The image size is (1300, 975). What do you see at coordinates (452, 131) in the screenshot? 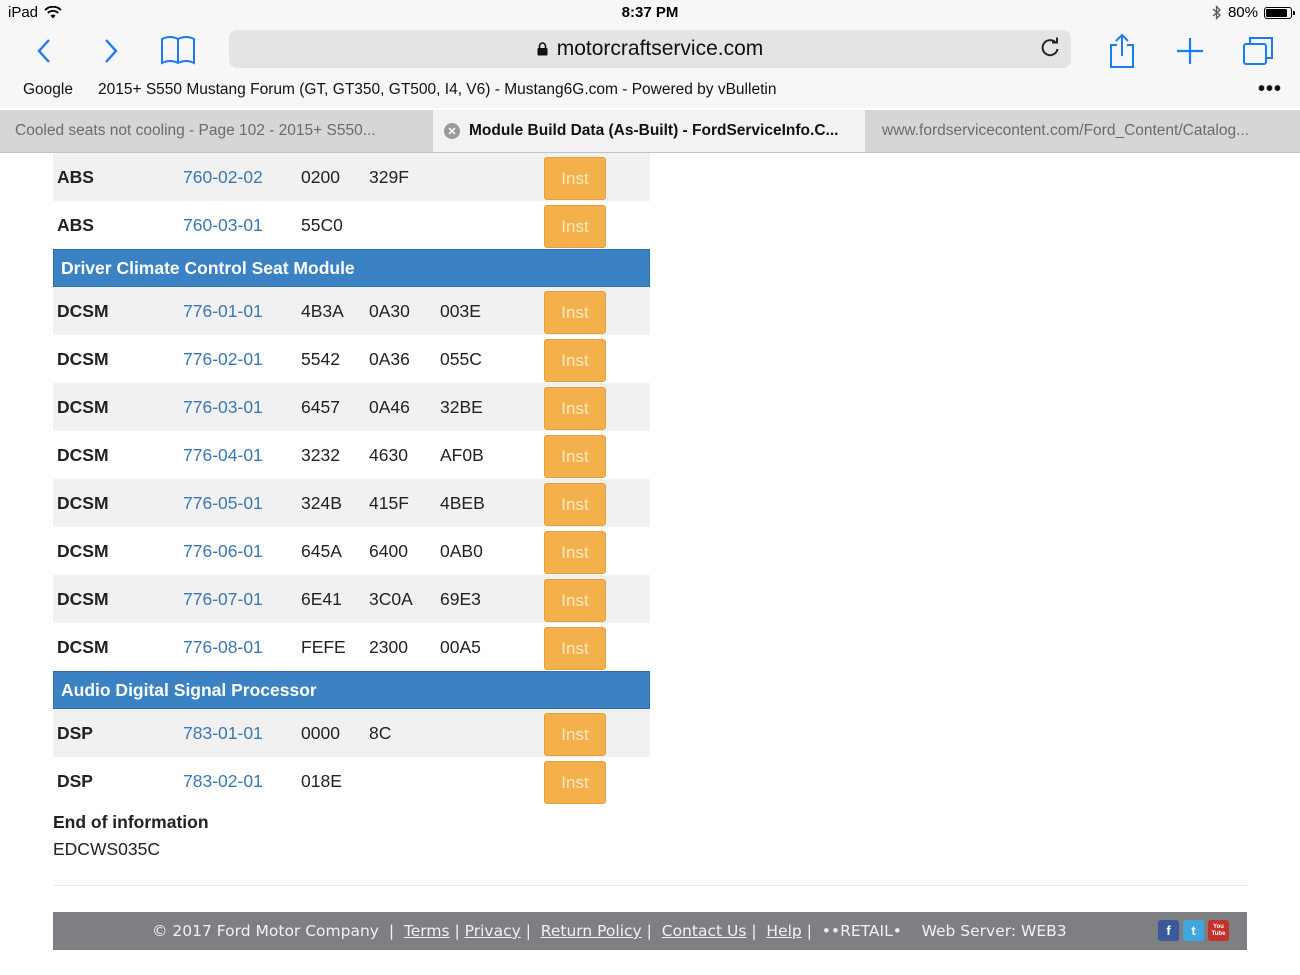
I see `close-tab-icon: ✕` at bounding box center [452, 131].